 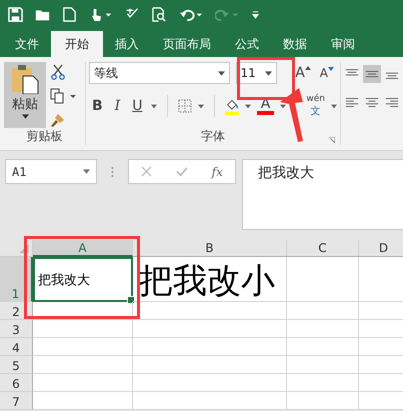 I want to click on bold-button: B, so click(x=97, y=106).